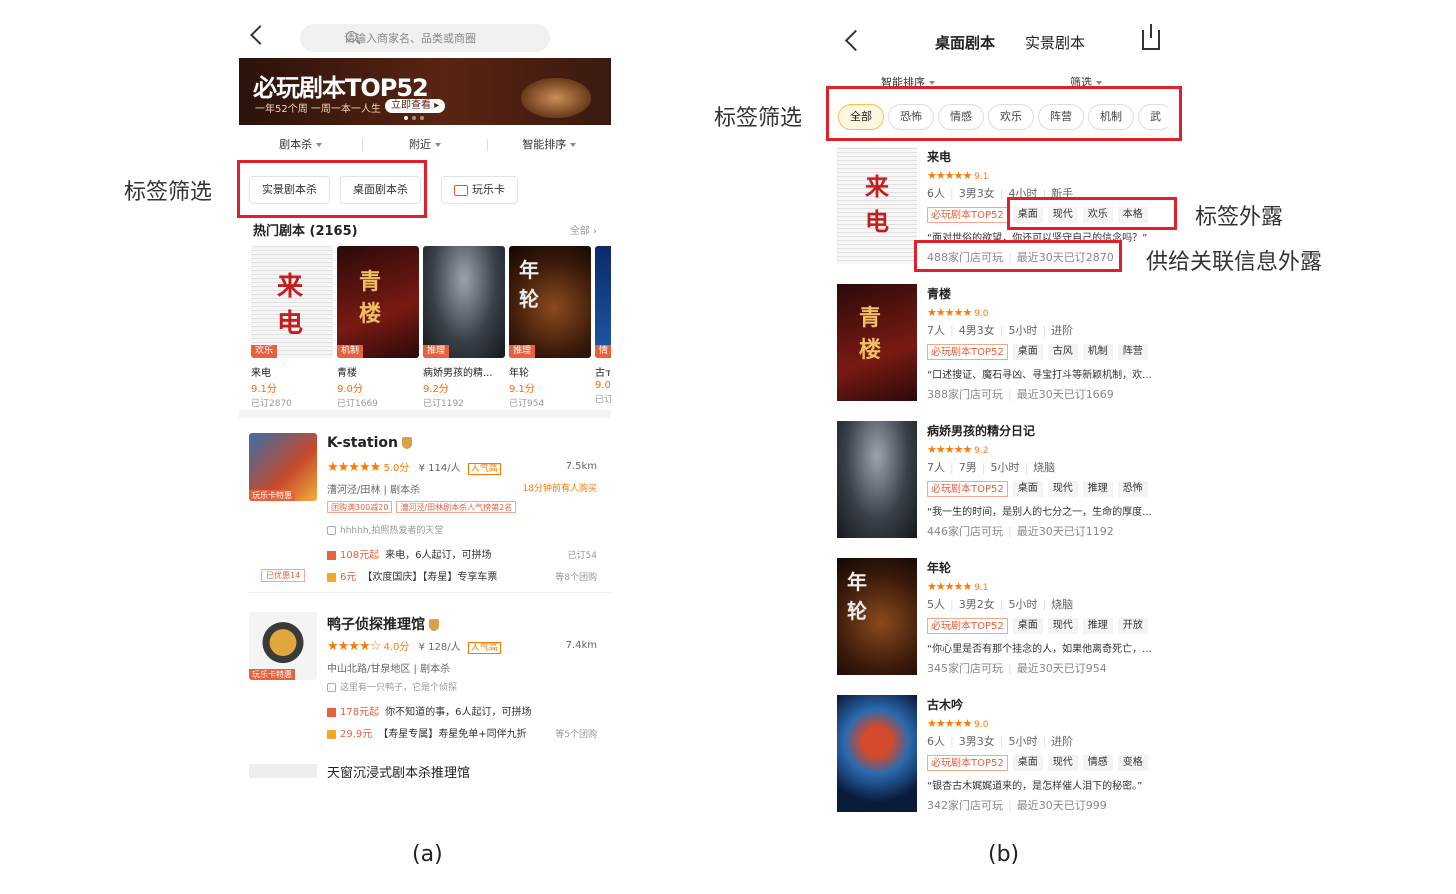 The width and height of the screenshot is (1456, 894). Describe the element at coordinates (354, 646) in the screenshot. I see `star-rating-icon: ★★★★☆` at that location.